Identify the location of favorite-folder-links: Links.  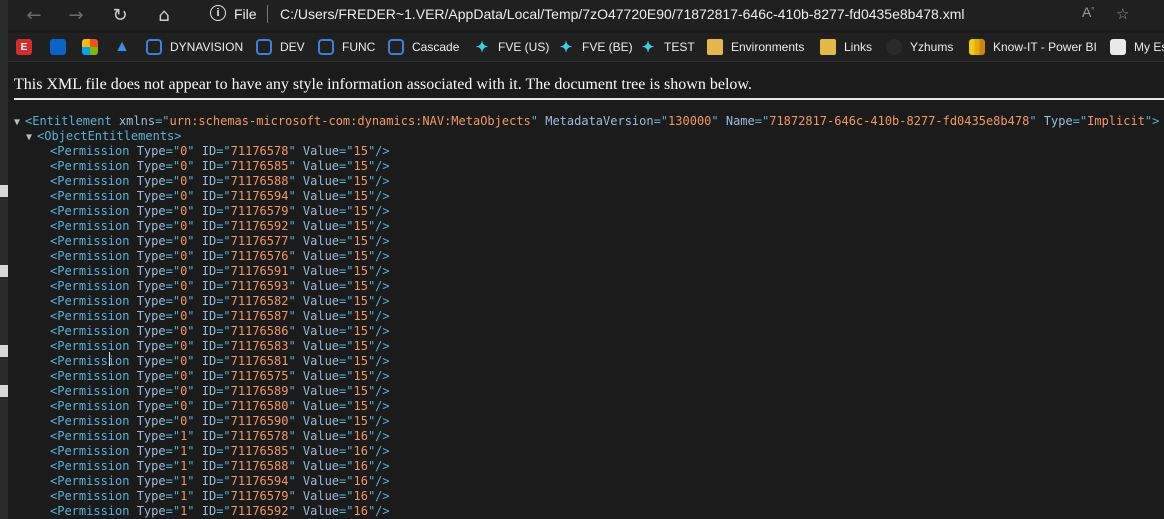
(846, 47).